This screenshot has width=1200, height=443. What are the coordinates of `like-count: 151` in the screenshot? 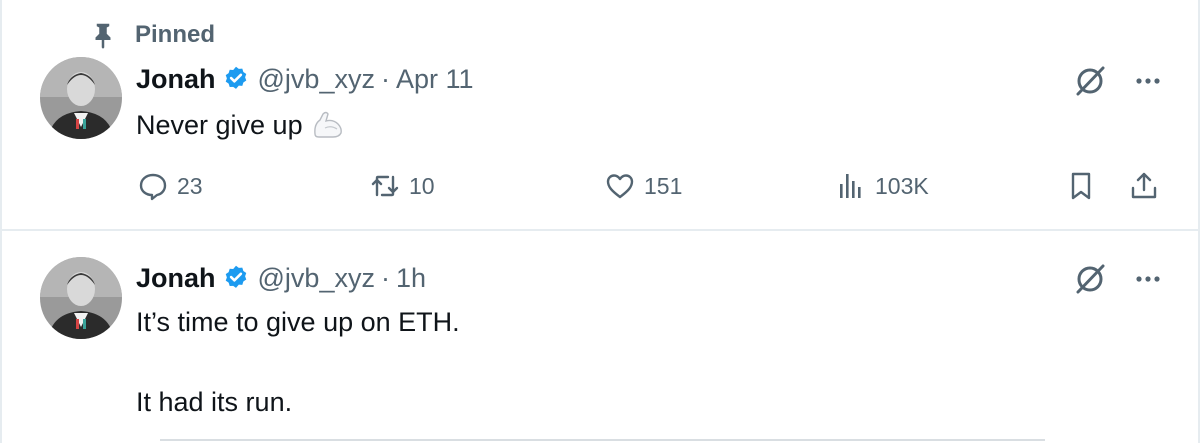 It's located at (663, 185).